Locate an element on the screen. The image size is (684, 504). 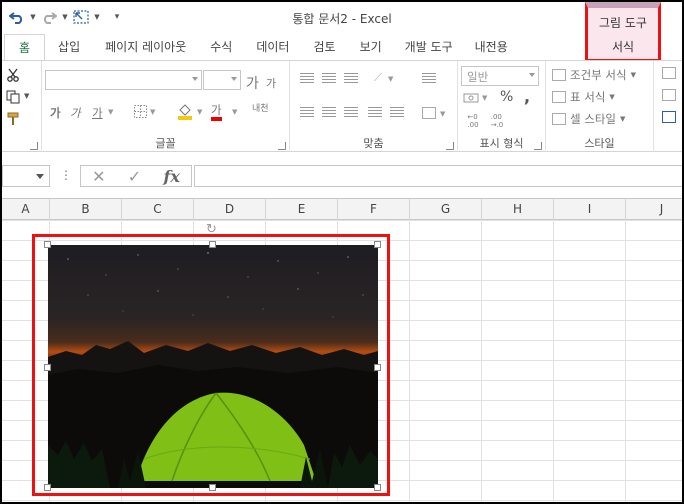
column-header-e: E is located at coordinates (302, 209).